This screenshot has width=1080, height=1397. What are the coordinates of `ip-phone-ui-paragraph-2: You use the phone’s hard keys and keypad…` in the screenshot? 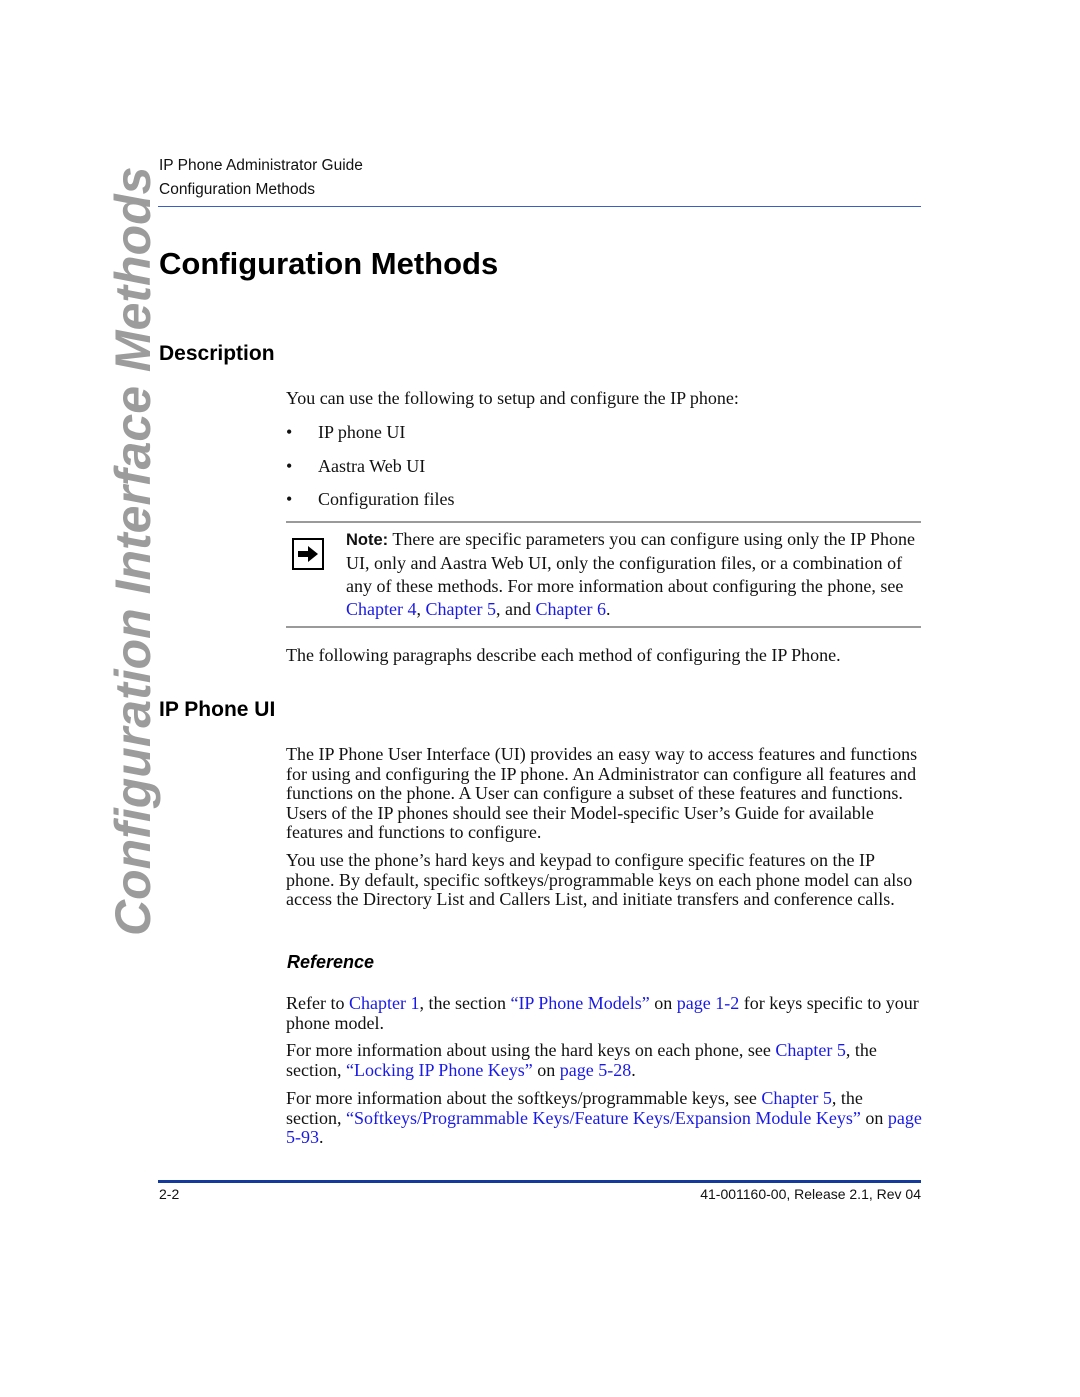 It's located at (599, 879).